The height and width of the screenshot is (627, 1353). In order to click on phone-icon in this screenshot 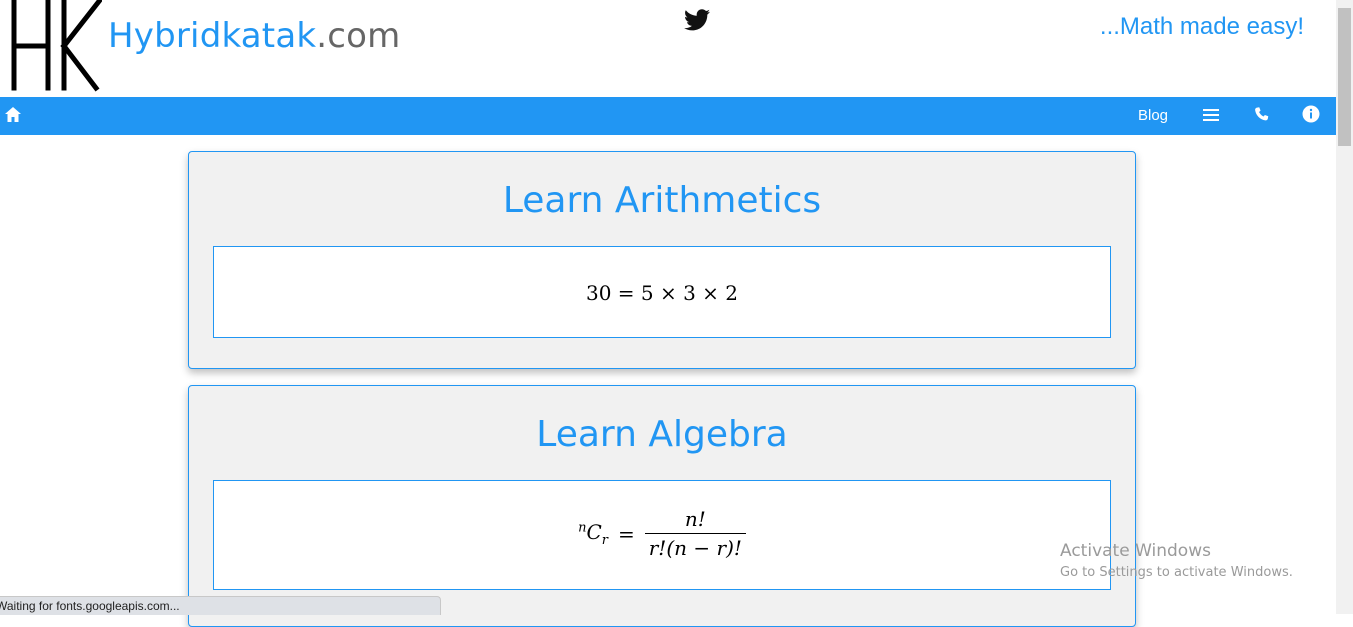, I will do `click(1261, 114)`.